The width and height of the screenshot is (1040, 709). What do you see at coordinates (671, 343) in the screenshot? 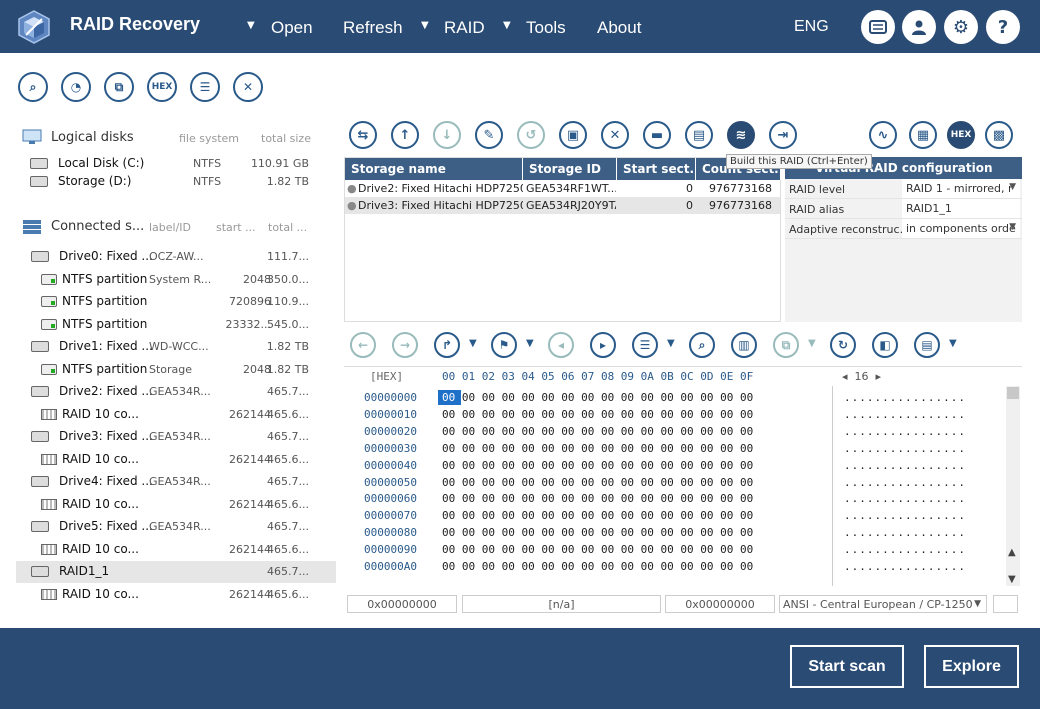
I see `list-dropdown-icon: ▼` at bounding box center [671, 343].